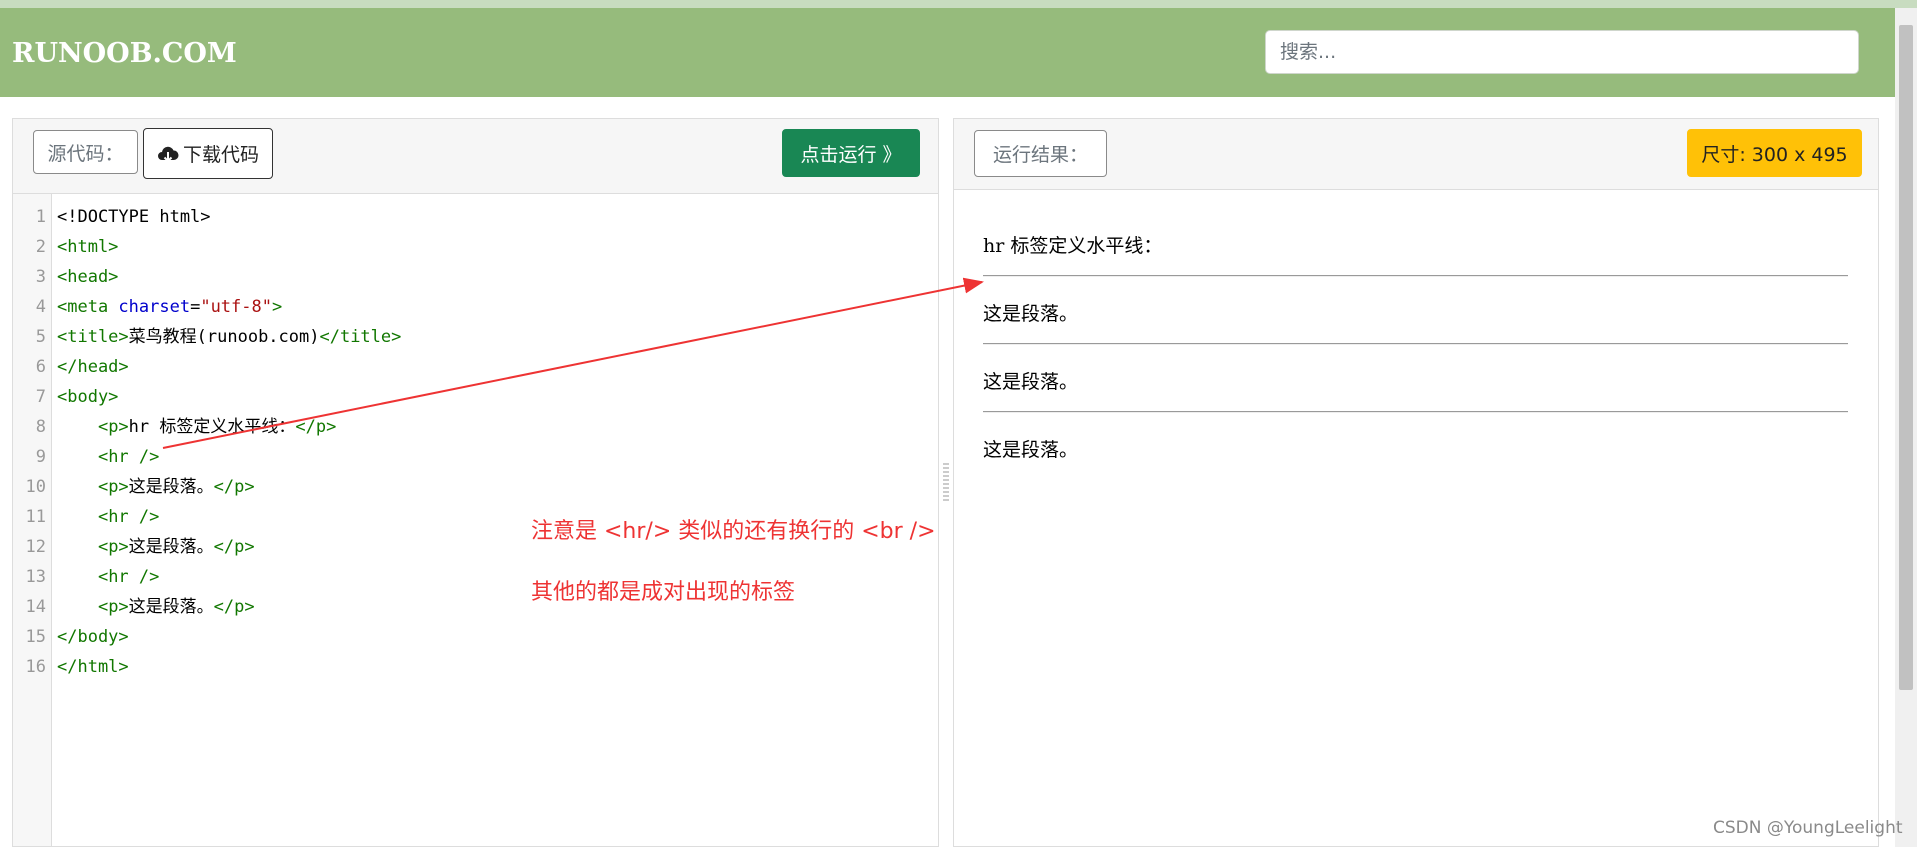  I want to click on annotation-arrow, so click(573, 363).